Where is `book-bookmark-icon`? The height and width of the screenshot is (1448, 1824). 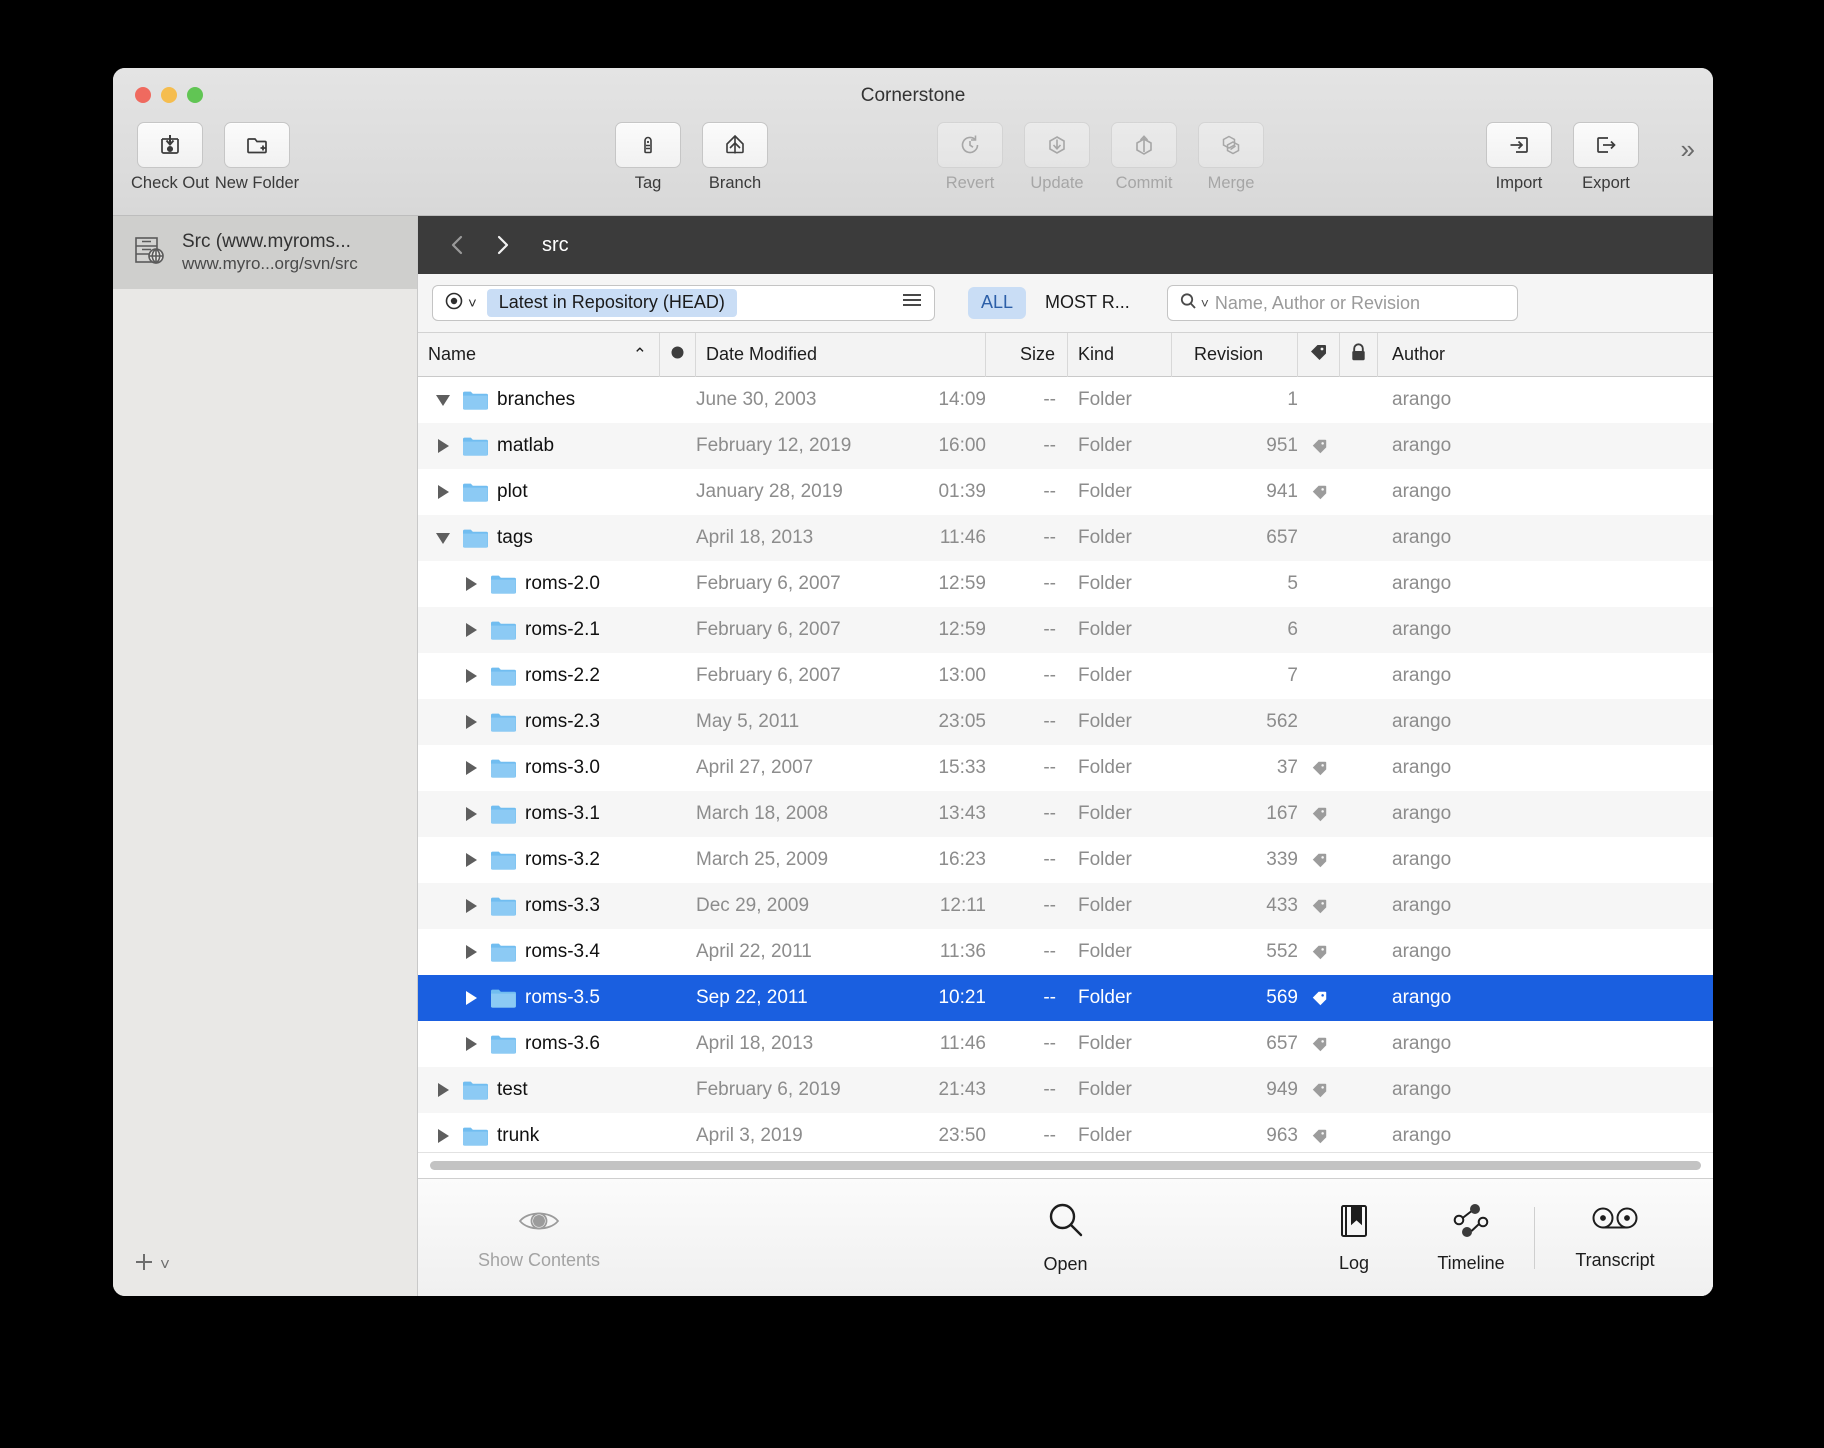 book-bookmark-icon is located at coordinates (1354, 1223).